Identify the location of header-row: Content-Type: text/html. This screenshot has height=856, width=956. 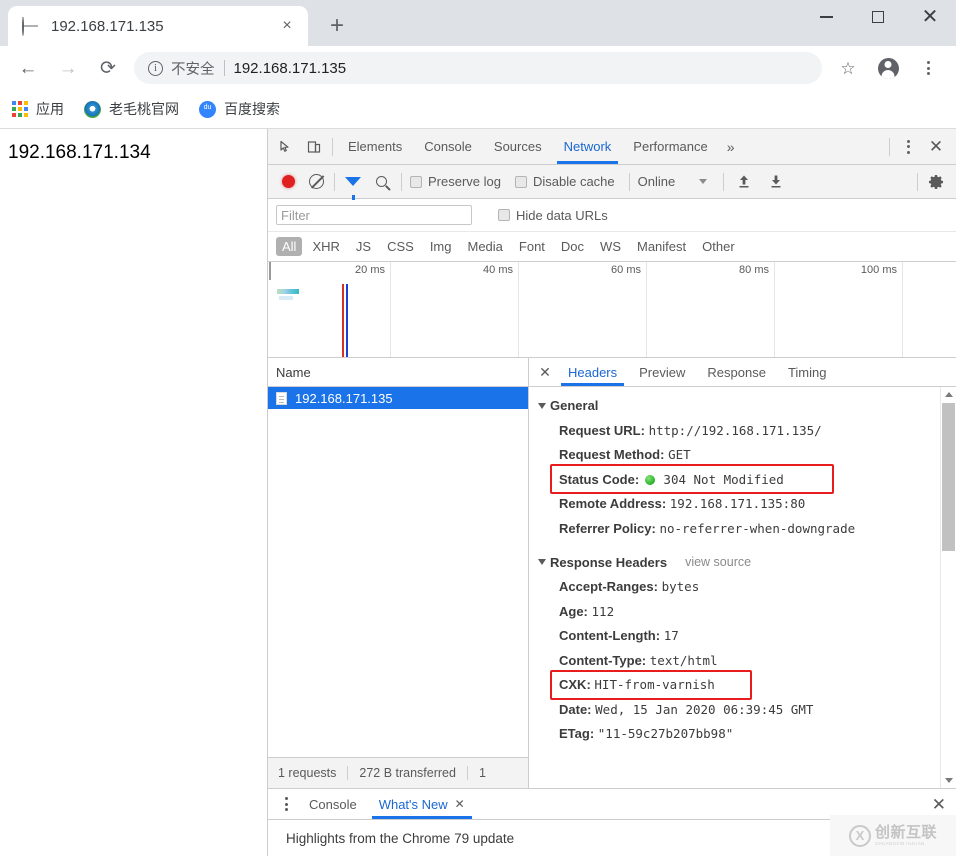
(742, 660).